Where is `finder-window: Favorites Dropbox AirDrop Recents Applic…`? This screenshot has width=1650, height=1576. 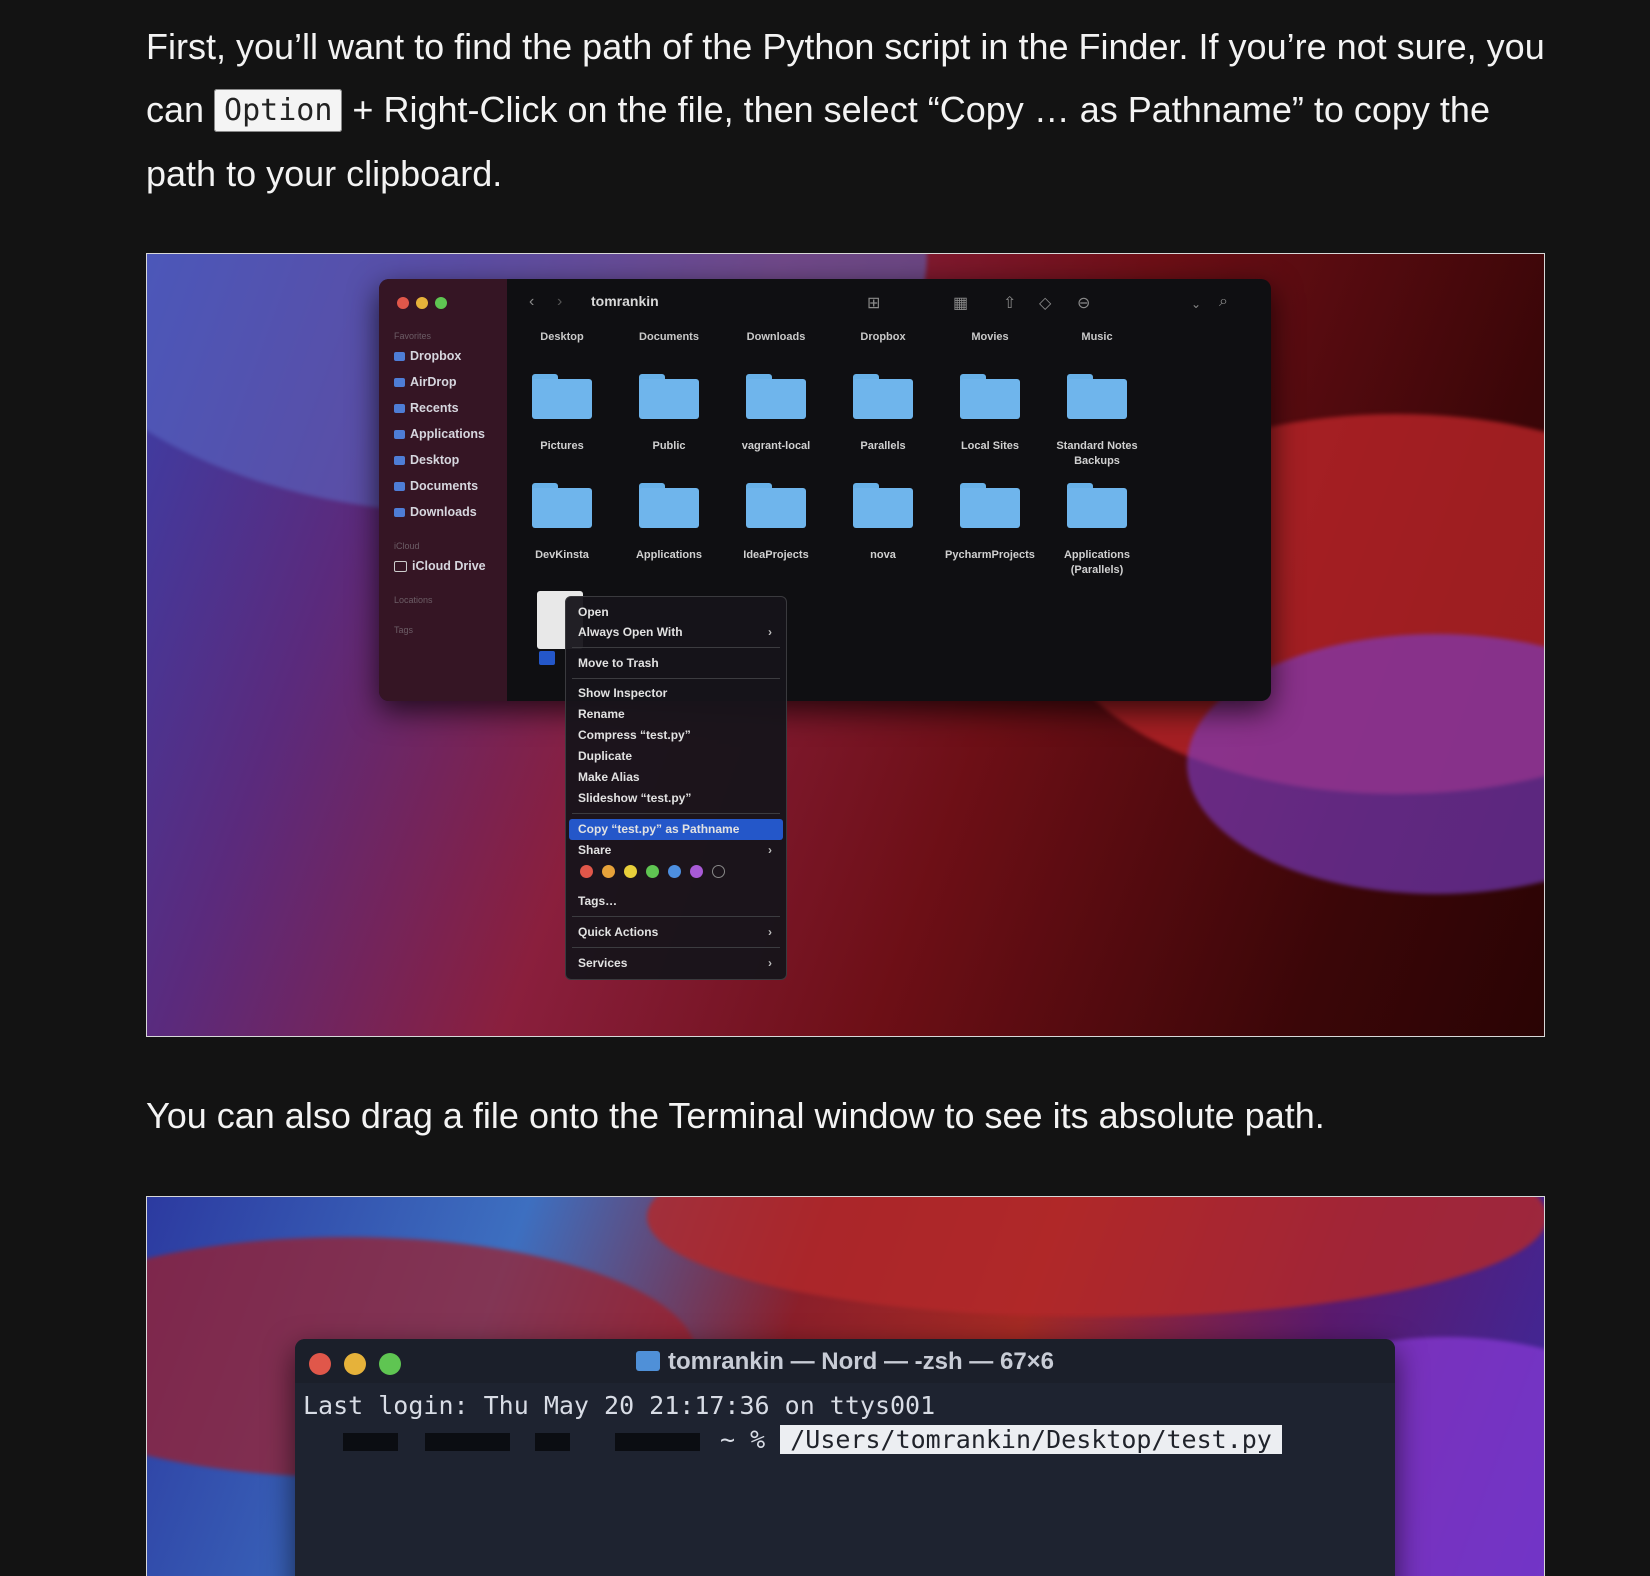
finder-window: Favorites Dropbox AirDrop Recents Applic… is located at coordinates (825, 490).